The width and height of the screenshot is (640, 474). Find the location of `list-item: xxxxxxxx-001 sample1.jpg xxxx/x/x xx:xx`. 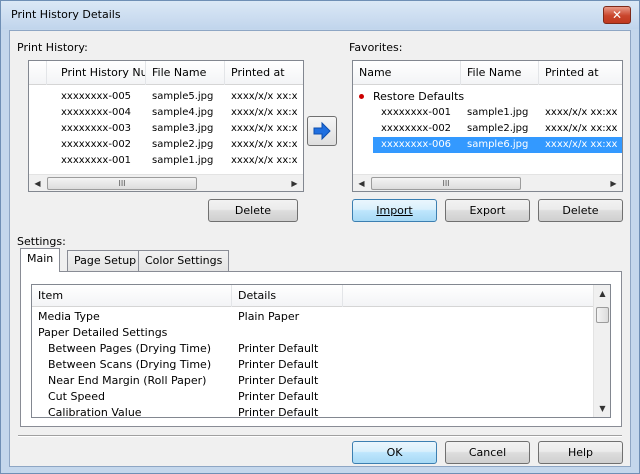

list-item: xxxxxxxx-001 sample1.jpg xxxx/x/x xx:xx is located at coordinates (487, 113).